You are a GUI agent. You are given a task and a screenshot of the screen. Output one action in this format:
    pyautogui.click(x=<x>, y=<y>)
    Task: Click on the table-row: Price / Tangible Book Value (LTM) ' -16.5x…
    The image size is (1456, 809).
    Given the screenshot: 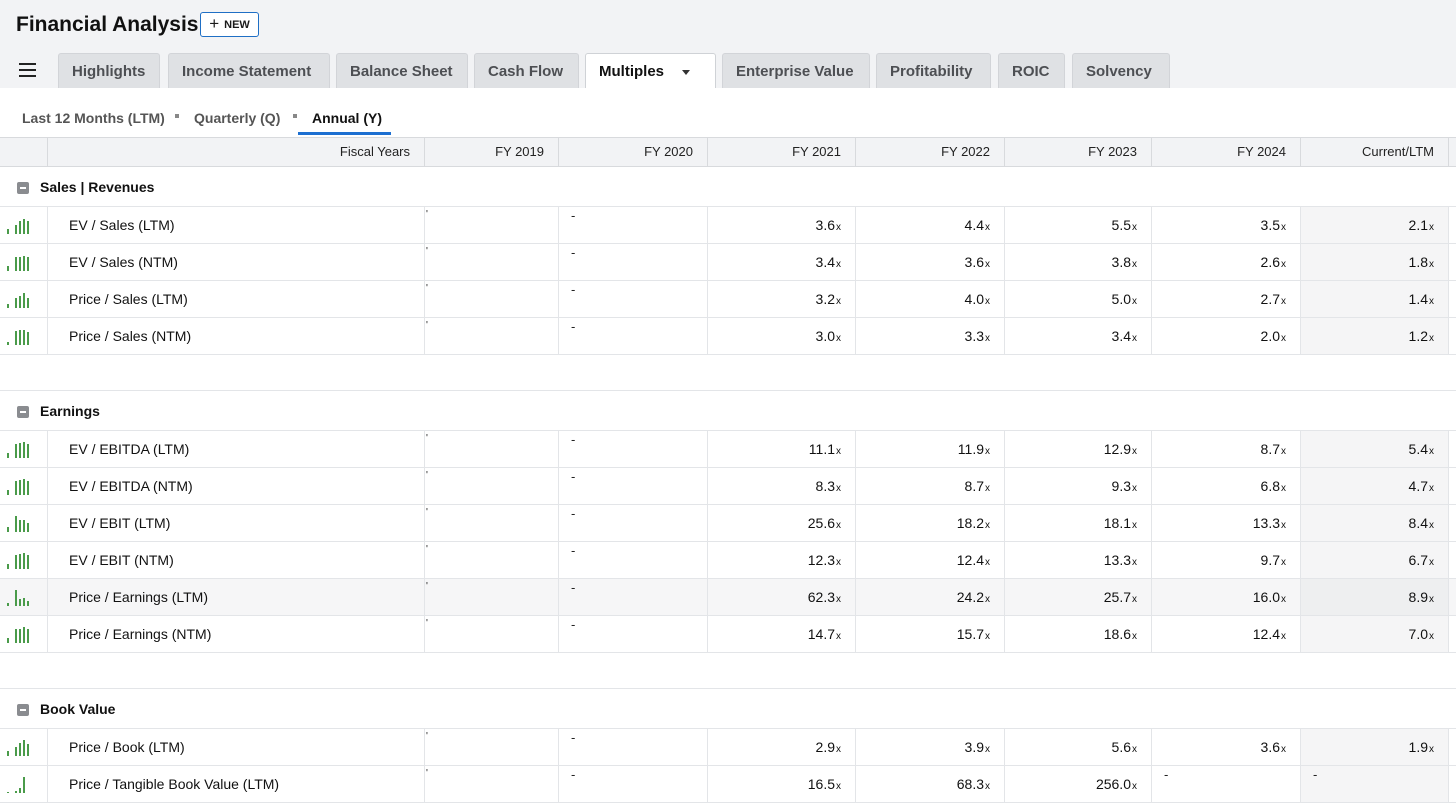 What is the action you would take?
    pyautogui.click(x=728, y=784)
    